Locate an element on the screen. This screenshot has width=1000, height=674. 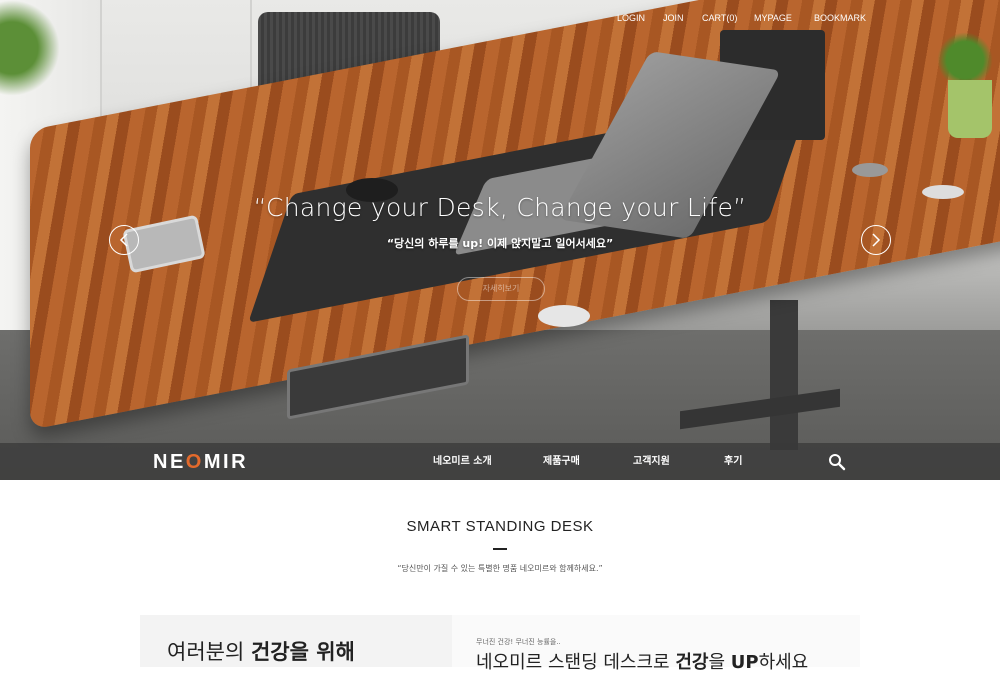
logo-text: NE is located at coordinates (169, 462).